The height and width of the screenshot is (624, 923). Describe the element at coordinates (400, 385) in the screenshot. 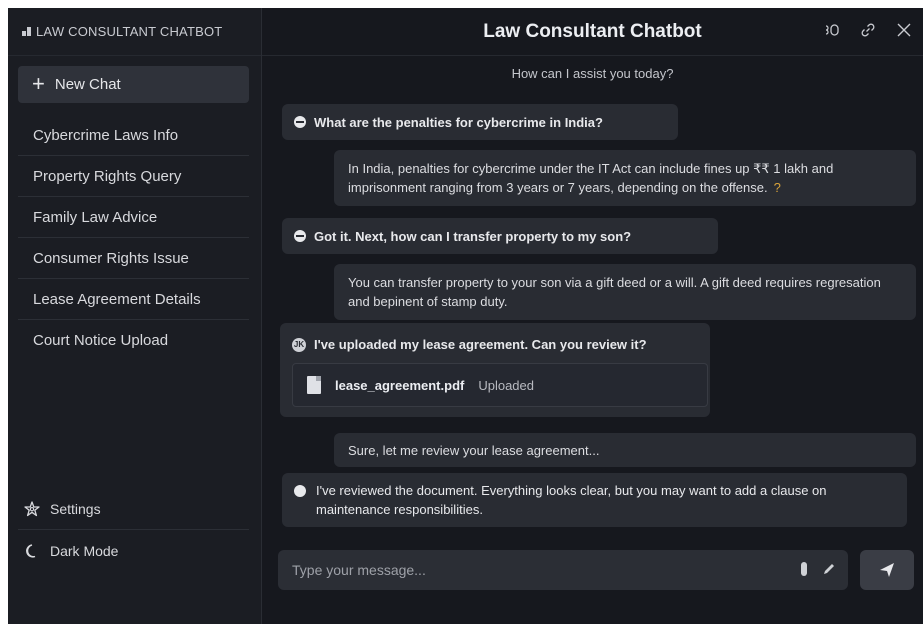

I see `file-name: lease_agreement.pdf` at that location.